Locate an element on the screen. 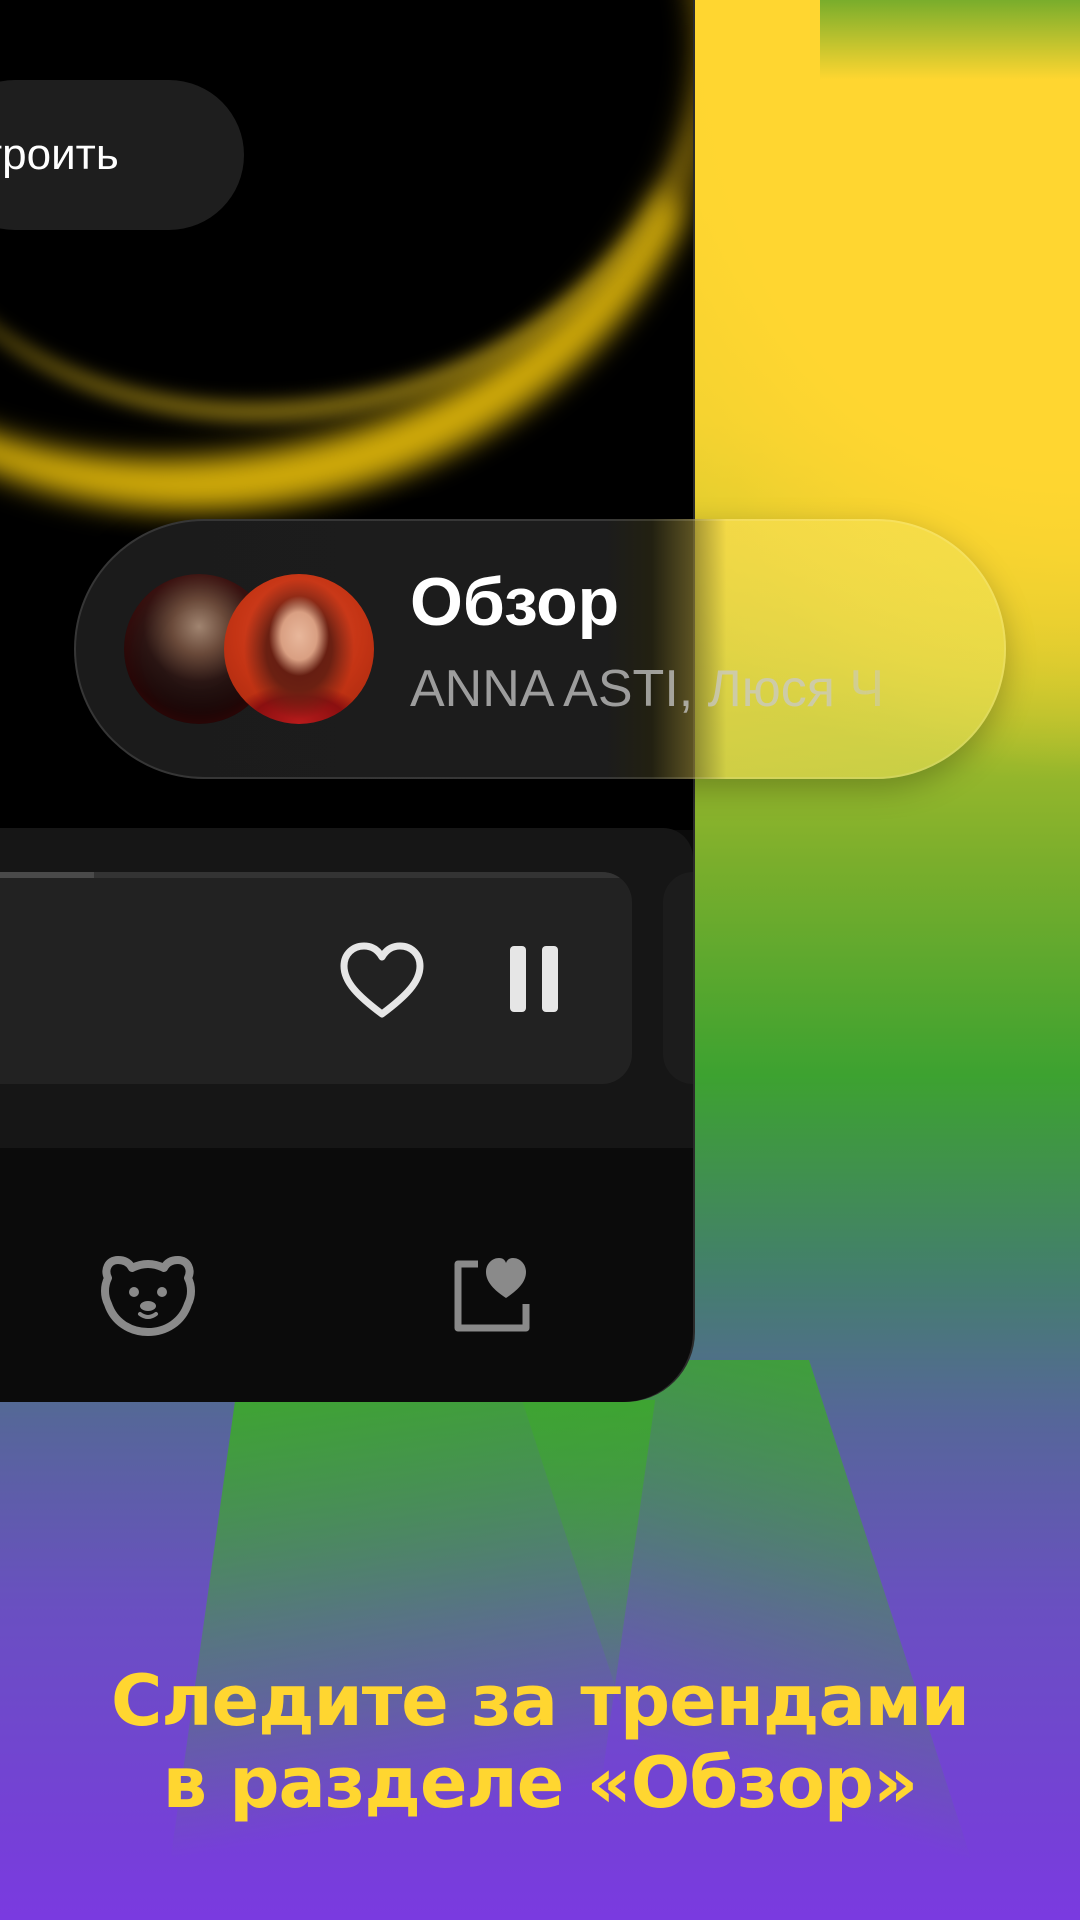 The width and height of the screenshot is (1080, 1920). next-track-card is located at coordinates (678, 978).